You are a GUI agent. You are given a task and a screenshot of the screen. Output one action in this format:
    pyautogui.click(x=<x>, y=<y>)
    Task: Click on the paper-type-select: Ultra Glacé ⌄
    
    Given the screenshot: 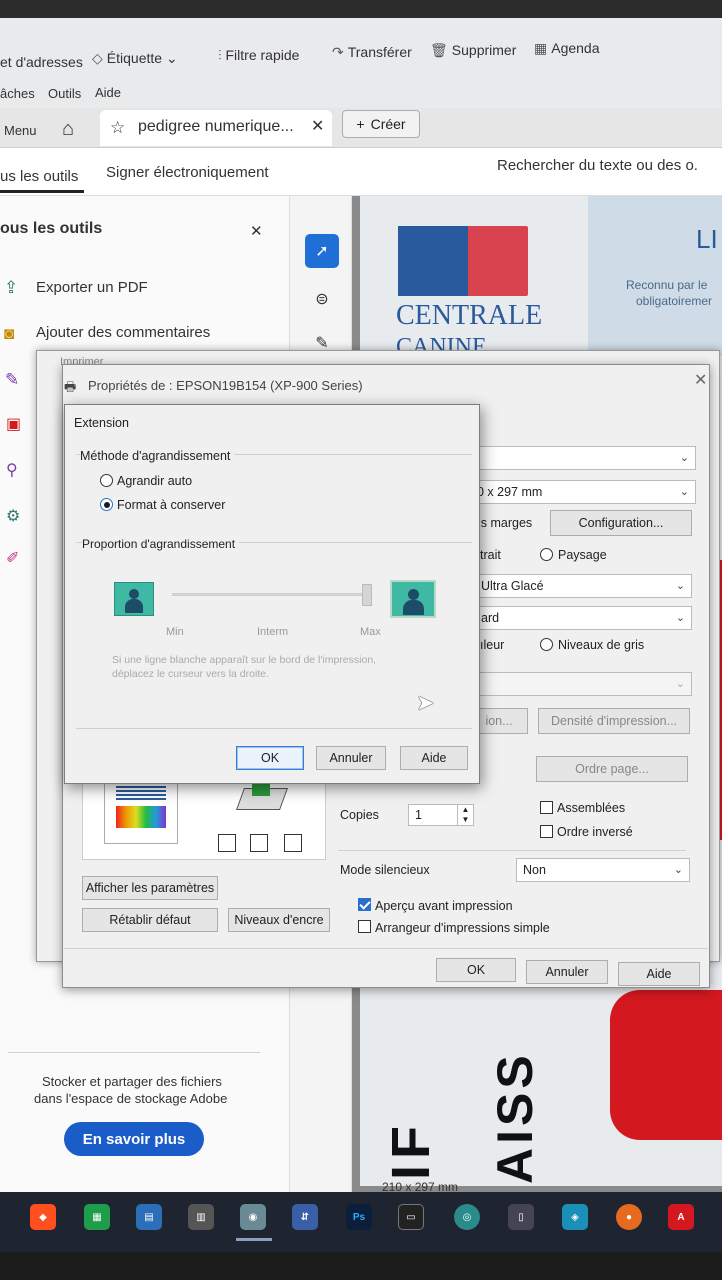 What is the action you would take?
    pyautogui.click(x=583, y=586)
    